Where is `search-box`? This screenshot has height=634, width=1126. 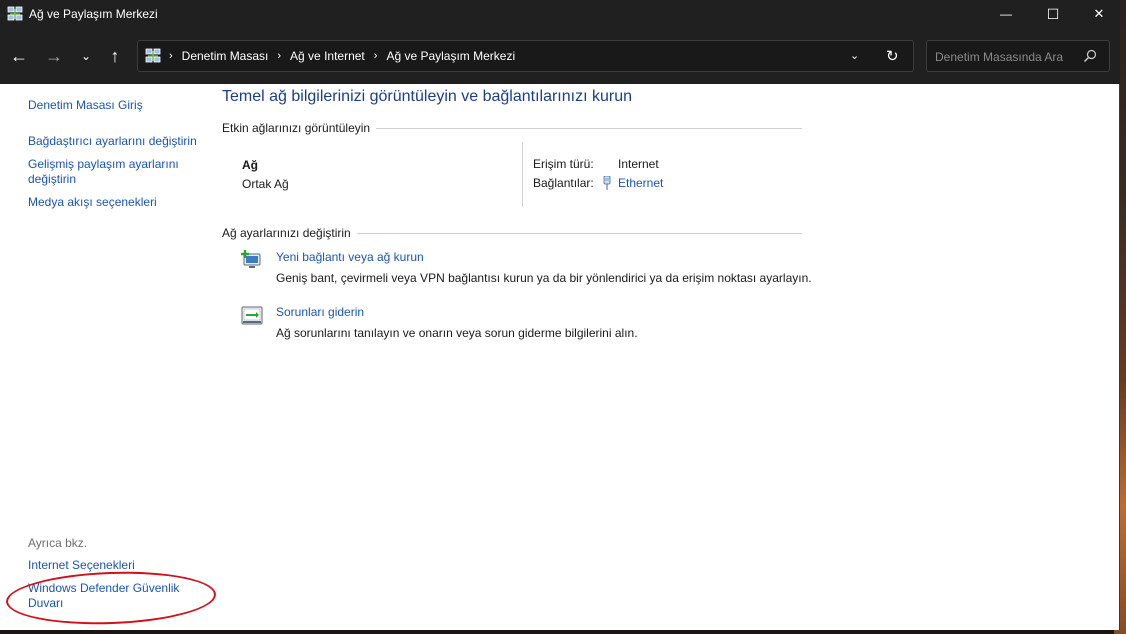
search-box is located at coordinates (1018, 56).